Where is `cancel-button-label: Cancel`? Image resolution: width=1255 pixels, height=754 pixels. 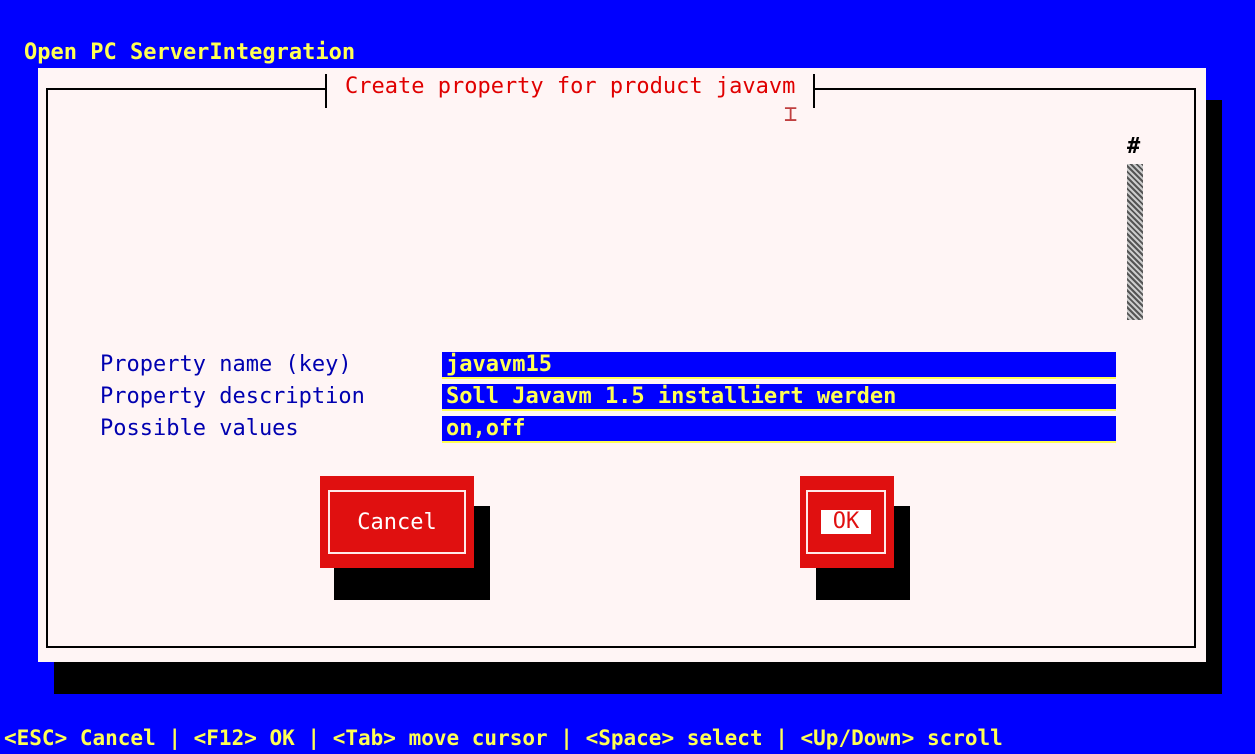 cancel-button-label: Cancel is located at coordinates (397, 522).